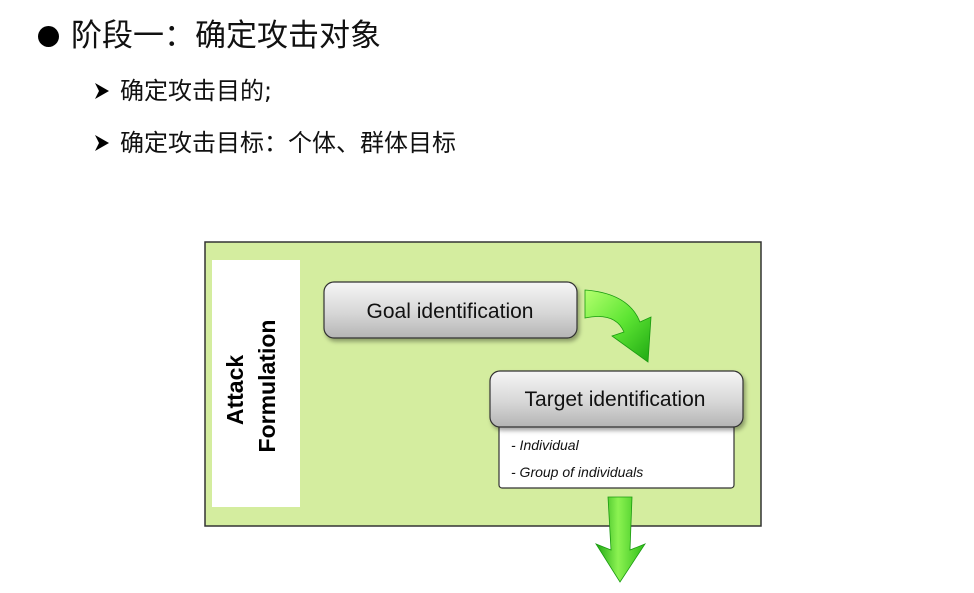  I want to click on side-label-attack: Attack, so click(235, 390).